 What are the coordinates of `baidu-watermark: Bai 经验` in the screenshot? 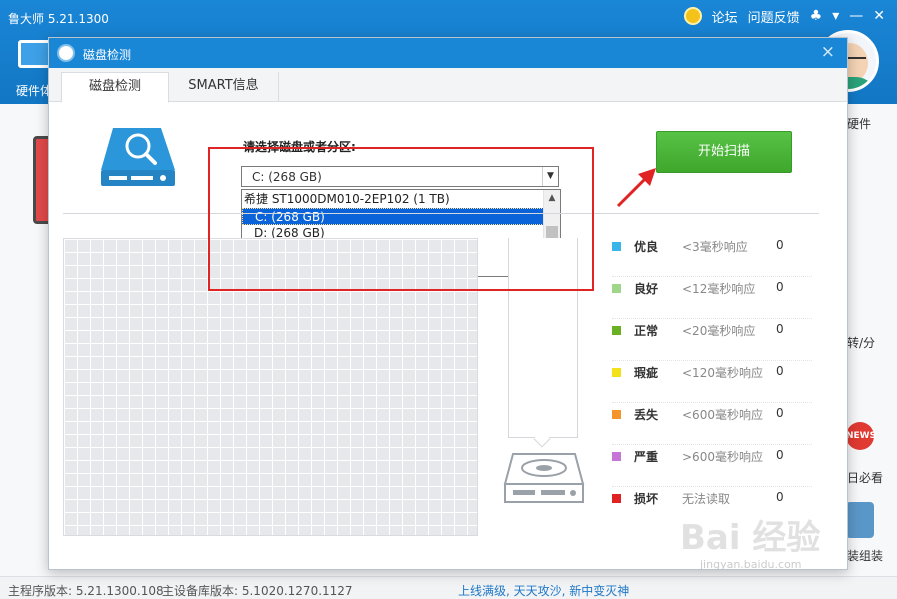 It's located at (750, 538).